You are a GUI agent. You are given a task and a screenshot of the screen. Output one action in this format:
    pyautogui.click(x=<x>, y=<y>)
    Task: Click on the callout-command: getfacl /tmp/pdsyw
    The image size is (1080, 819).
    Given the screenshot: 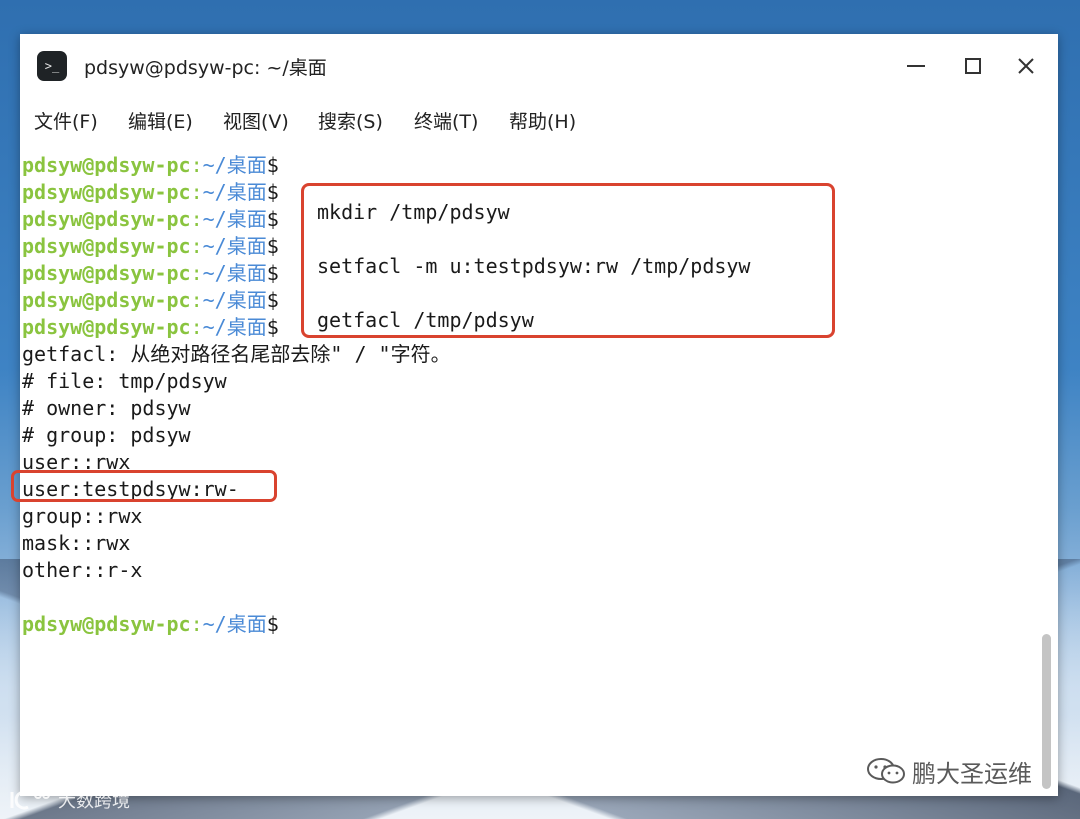 What is the action you would take?
    pyautogui.click(x=425, y=320)
    